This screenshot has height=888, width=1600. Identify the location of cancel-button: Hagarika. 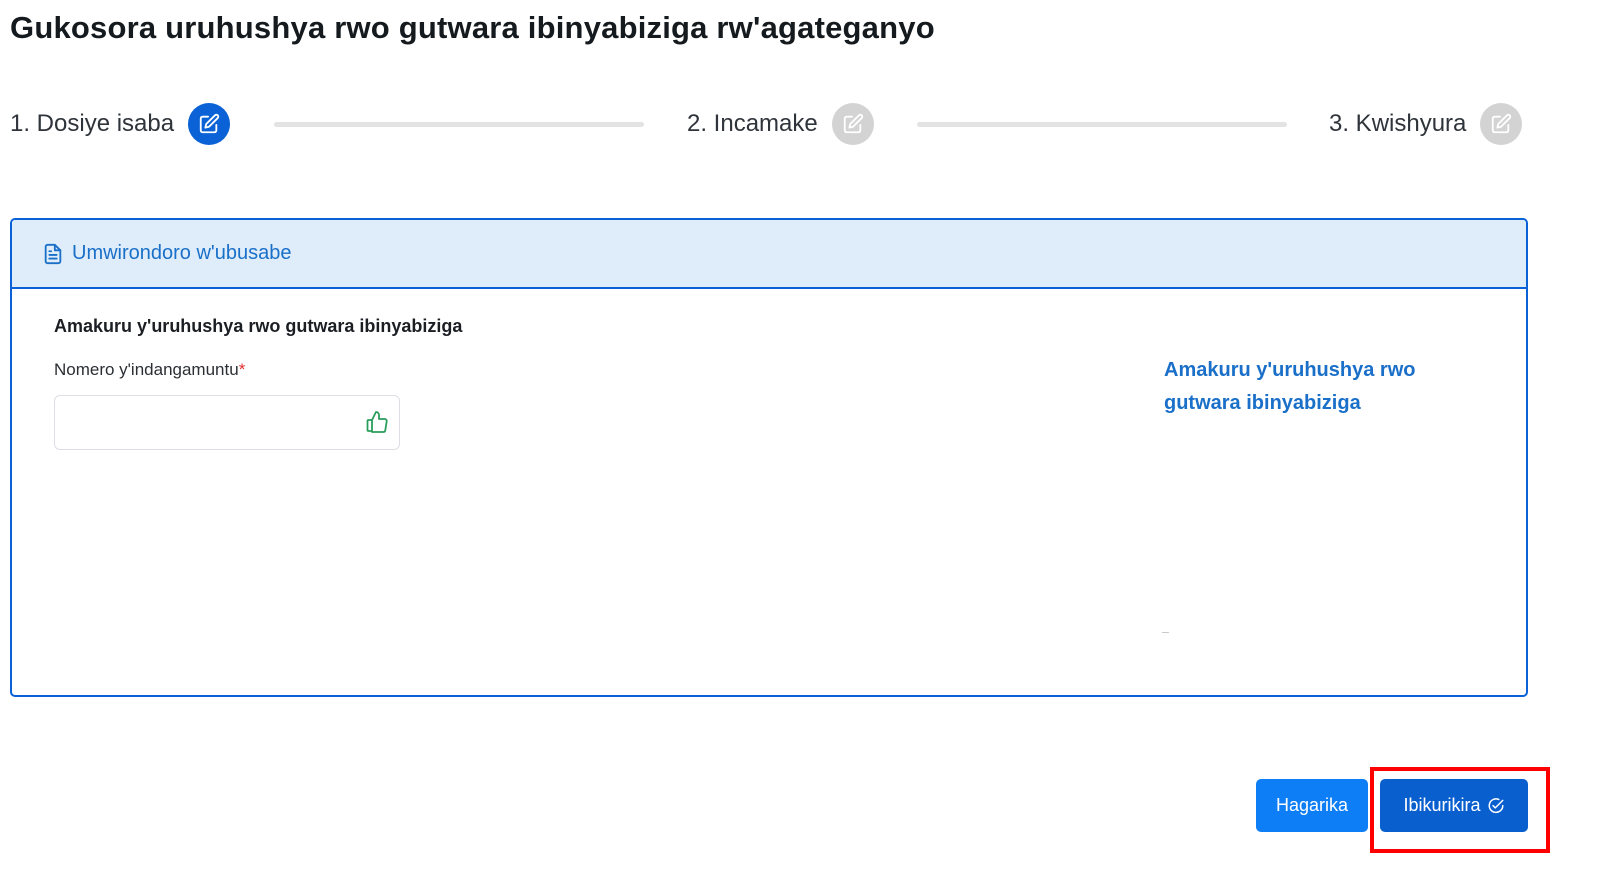
(1312, 805).